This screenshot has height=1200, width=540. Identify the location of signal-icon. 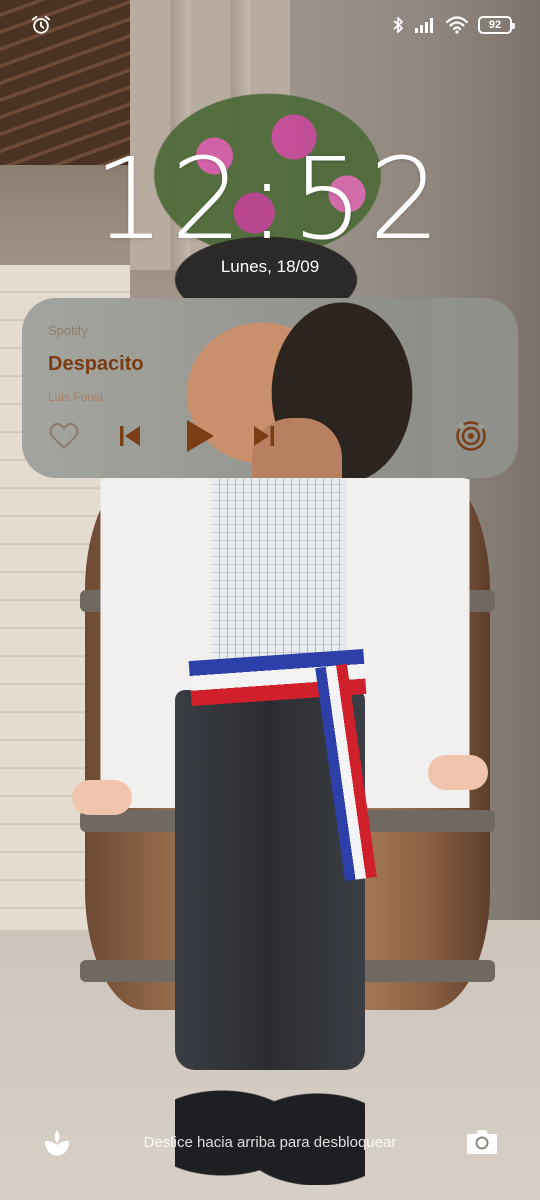
(424, 25).